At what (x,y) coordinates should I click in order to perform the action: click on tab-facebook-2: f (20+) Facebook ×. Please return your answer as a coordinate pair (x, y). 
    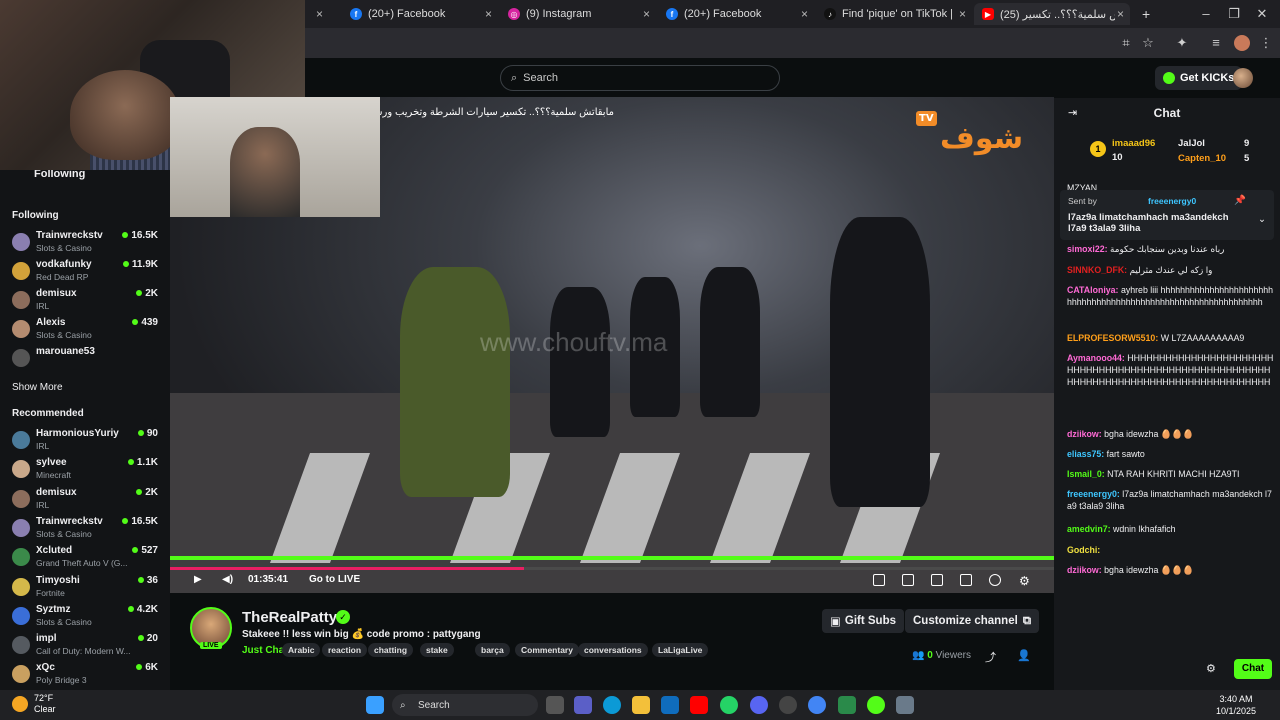
    Looking at the image, I should click on (736, 14).